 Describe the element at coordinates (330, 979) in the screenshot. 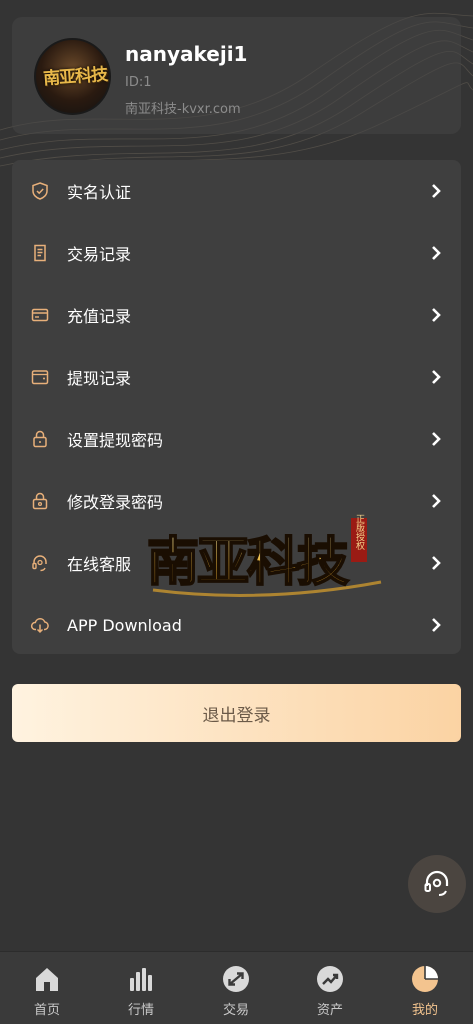

I see `trend-icon` at that location.